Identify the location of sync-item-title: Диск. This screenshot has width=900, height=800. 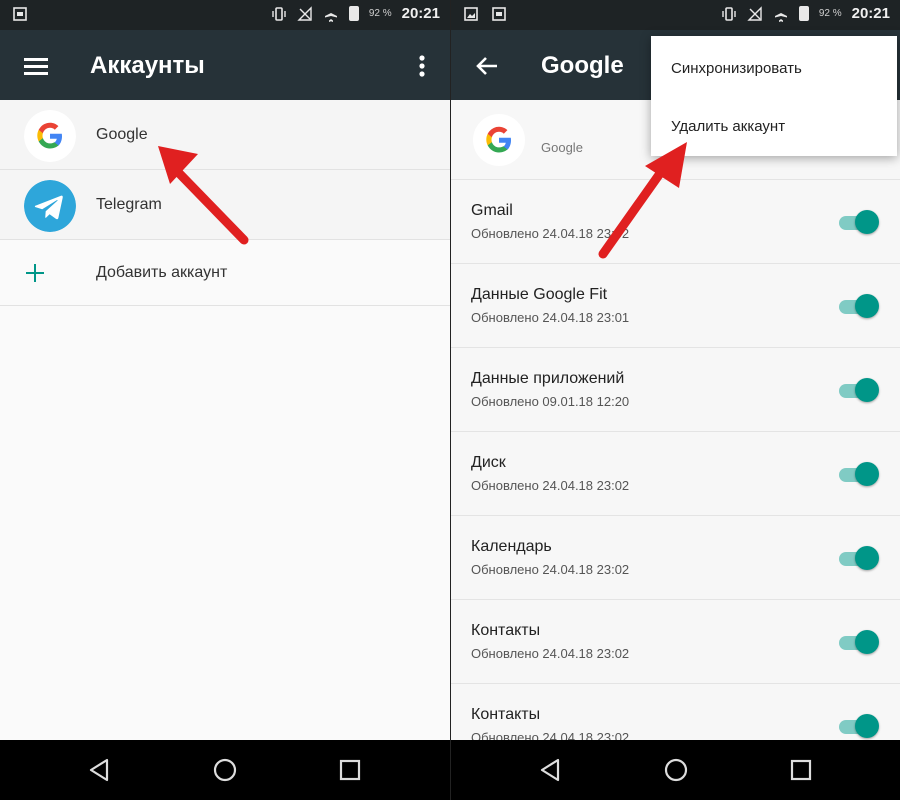
(488, 462).